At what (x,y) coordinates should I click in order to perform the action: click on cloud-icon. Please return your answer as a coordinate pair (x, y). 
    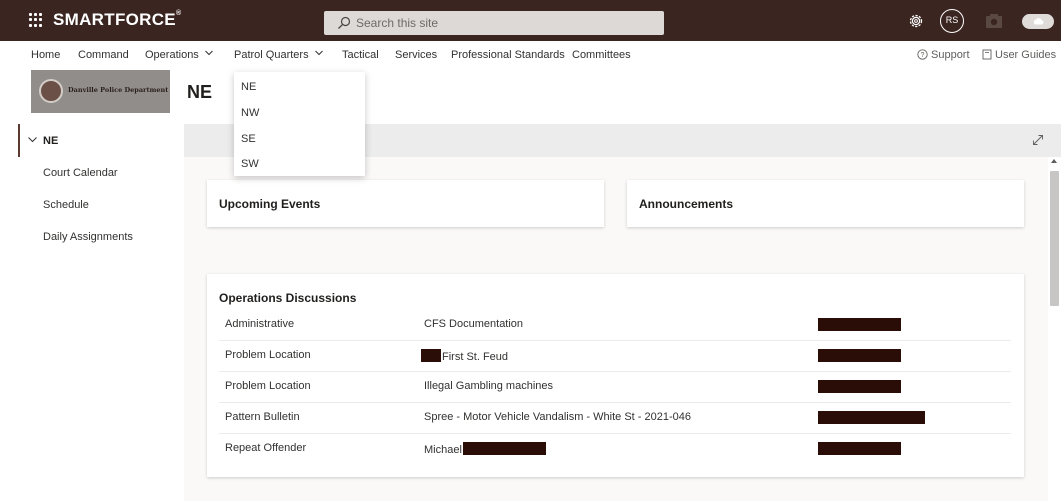
    Looking at the image, I should click on (1038, 21).